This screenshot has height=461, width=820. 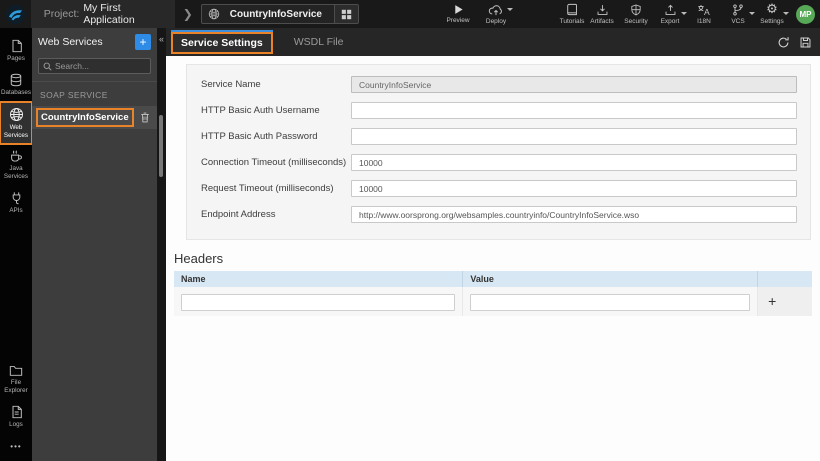 What do you see at coordinates (15, 14) in the screenshot?
I see `app-logo` at bounding box center [15, 14].